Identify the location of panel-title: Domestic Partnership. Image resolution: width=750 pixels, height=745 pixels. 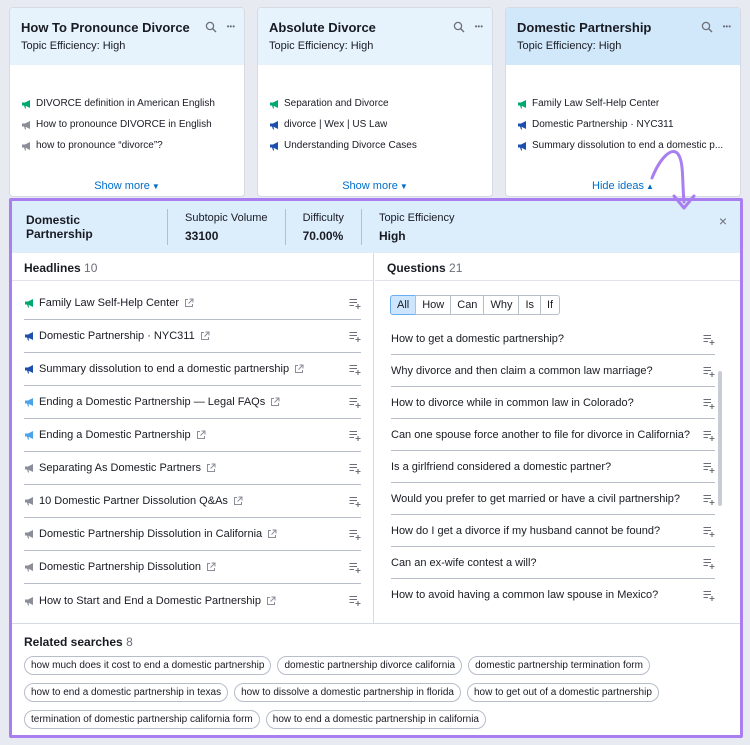
(59, 227).